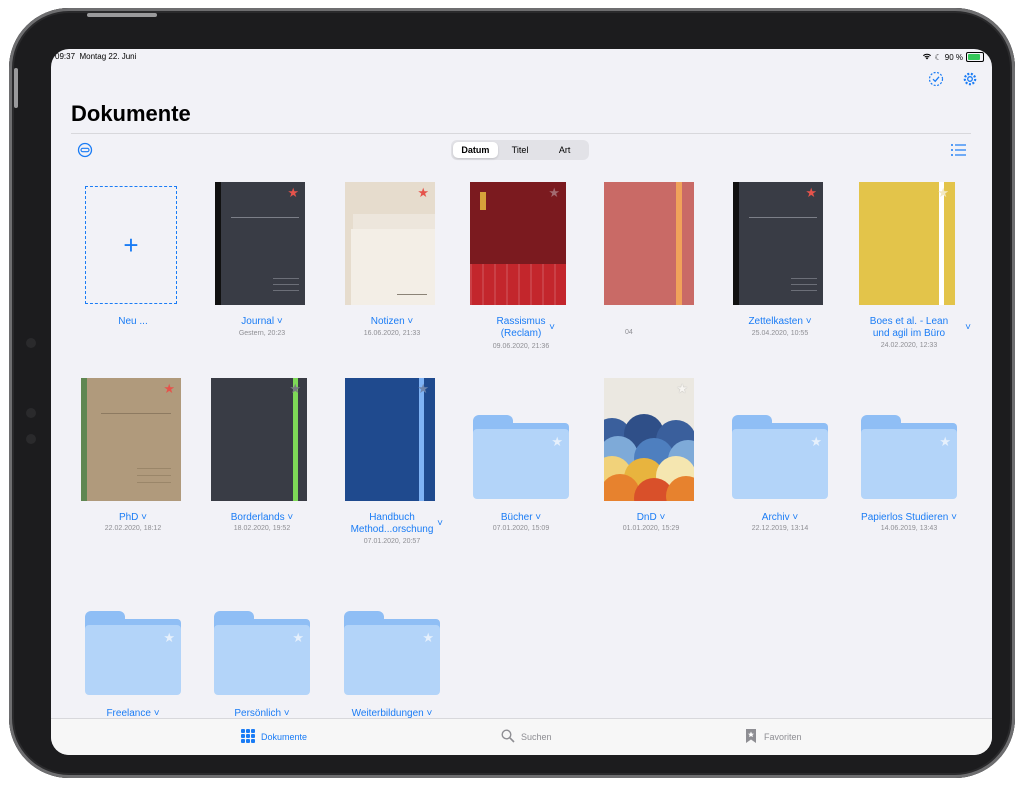 The height and width of the screenshot is (788, 1024). I want to click on document-journal: ★ Journal ˅ Gestern, 20:23, so click(262, 267).